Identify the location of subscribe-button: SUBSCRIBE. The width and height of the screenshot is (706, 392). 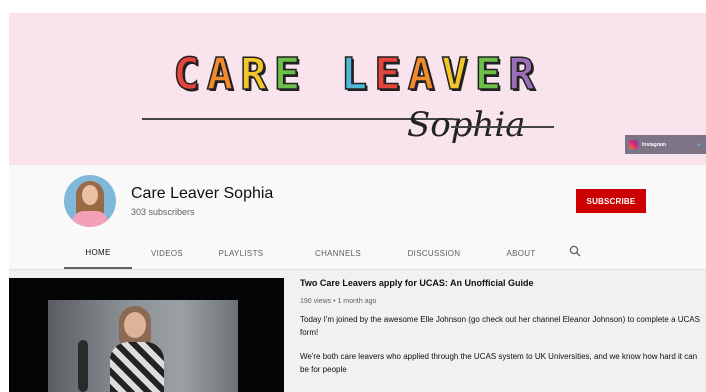
(611, 201).